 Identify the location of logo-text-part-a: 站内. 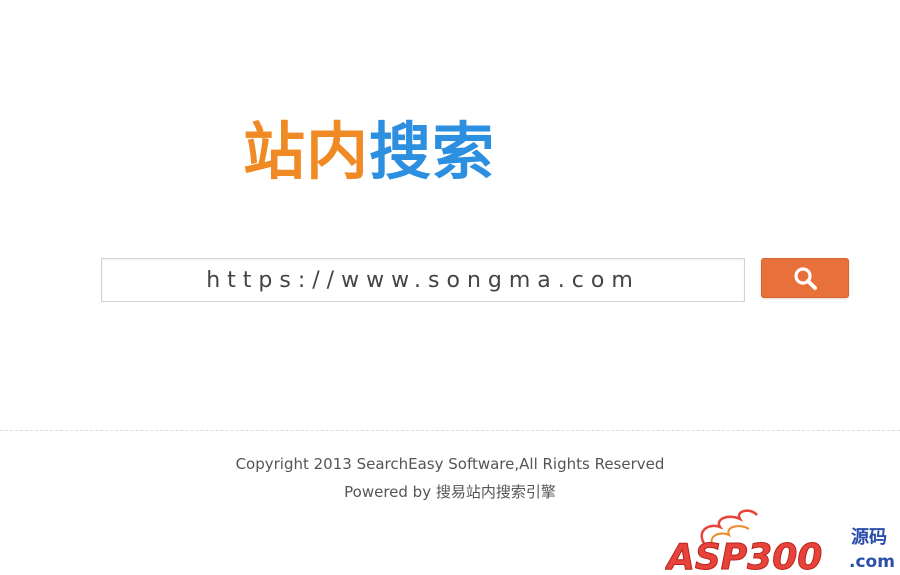
(306, 151).